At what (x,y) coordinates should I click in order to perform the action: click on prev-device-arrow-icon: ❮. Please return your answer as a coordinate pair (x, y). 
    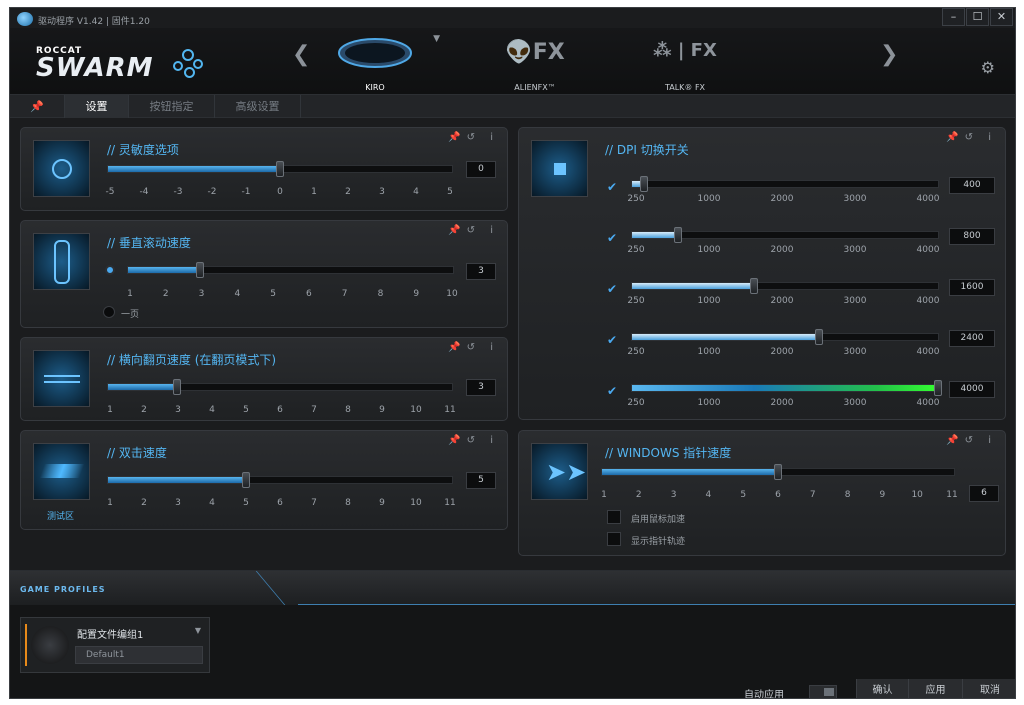
    Looking at the image, I should click on (301, 54).